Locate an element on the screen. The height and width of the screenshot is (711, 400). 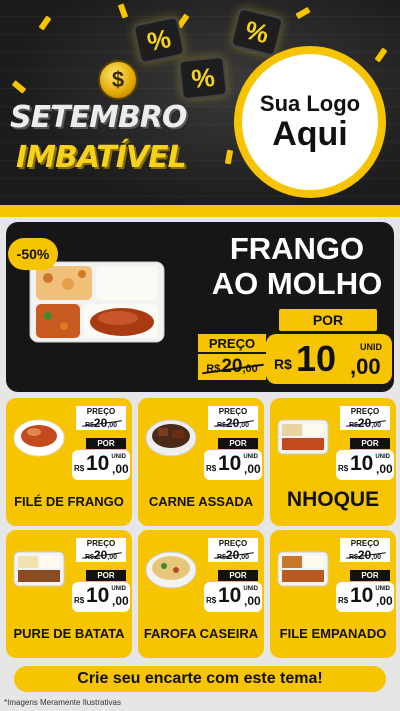
product-card: PREÇOR$20,00 PORUNIDR$10,00 PURE DE BATATA is located at coordinates (69, 594).